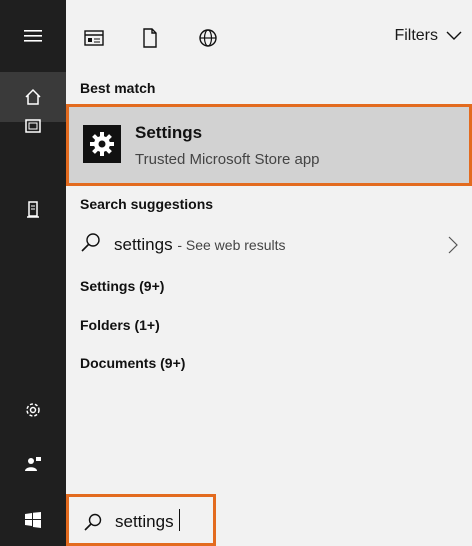 The width and height of the screenshot is (472, 546). I want to click on globe-icon, so click(208, 38).